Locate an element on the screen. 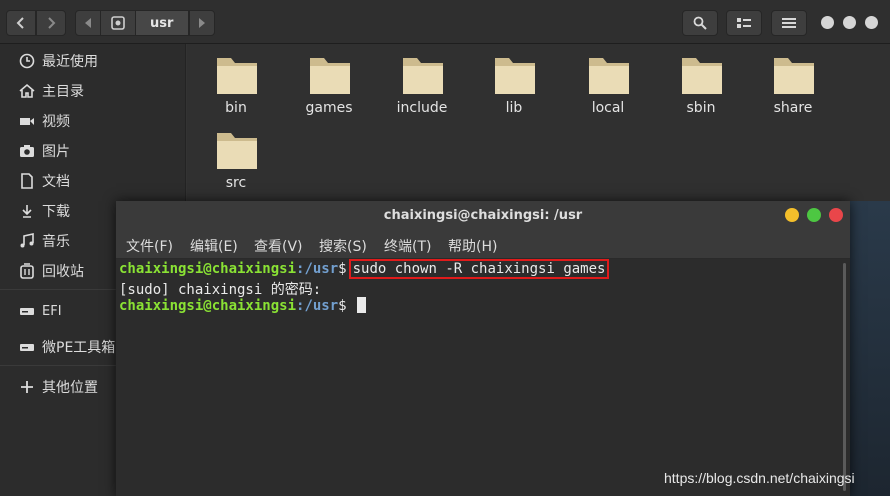 The width and height of the screenshot is (890, 496). folder-name: local is located at coordinates (608, 108).